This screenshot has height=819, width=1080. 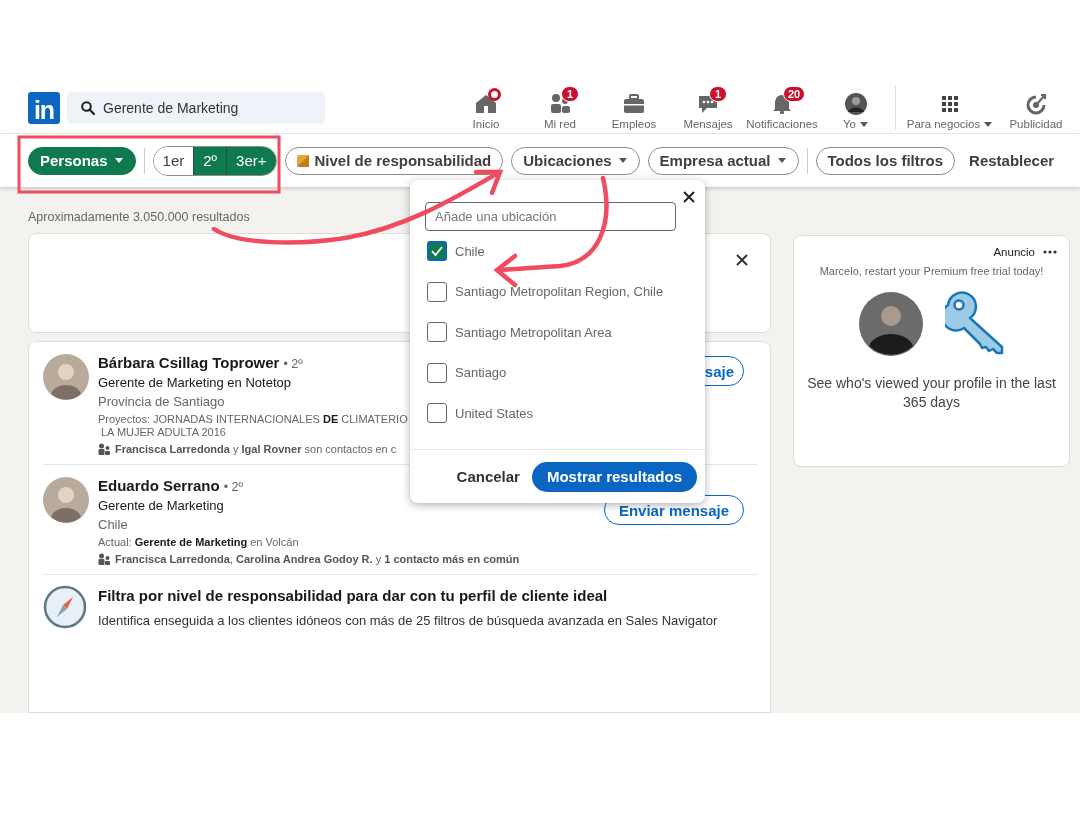 I want to click on filter-button: Nivel de responsabilidad, so click(x=394, y=160).